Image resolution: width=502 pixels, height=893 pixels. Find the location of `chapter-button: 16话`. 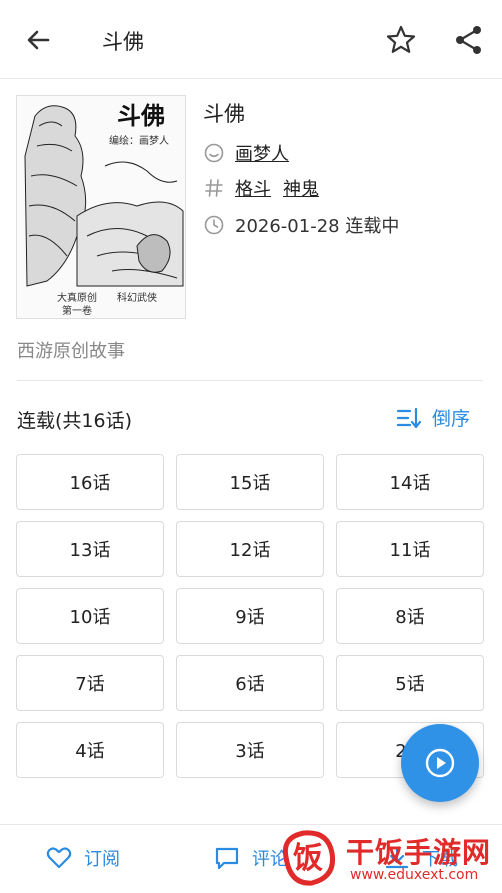

chapter-button: 16话 is located at coordinates (90, 482).